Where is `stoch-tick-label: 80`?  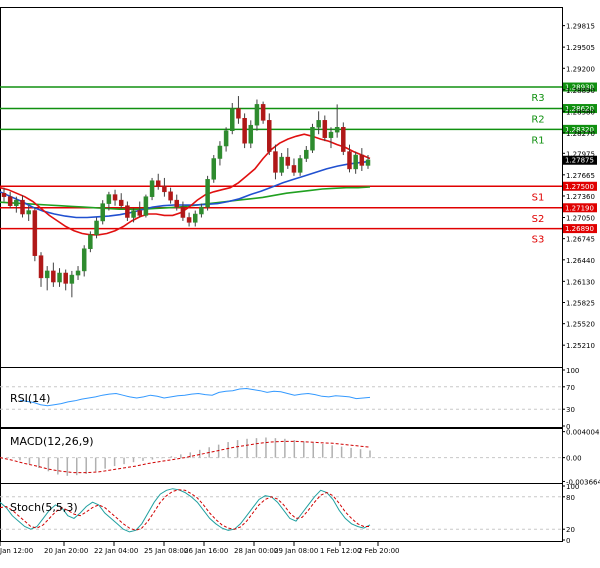
stoch-tick-label: 80 is located at coordinates (570, 498).